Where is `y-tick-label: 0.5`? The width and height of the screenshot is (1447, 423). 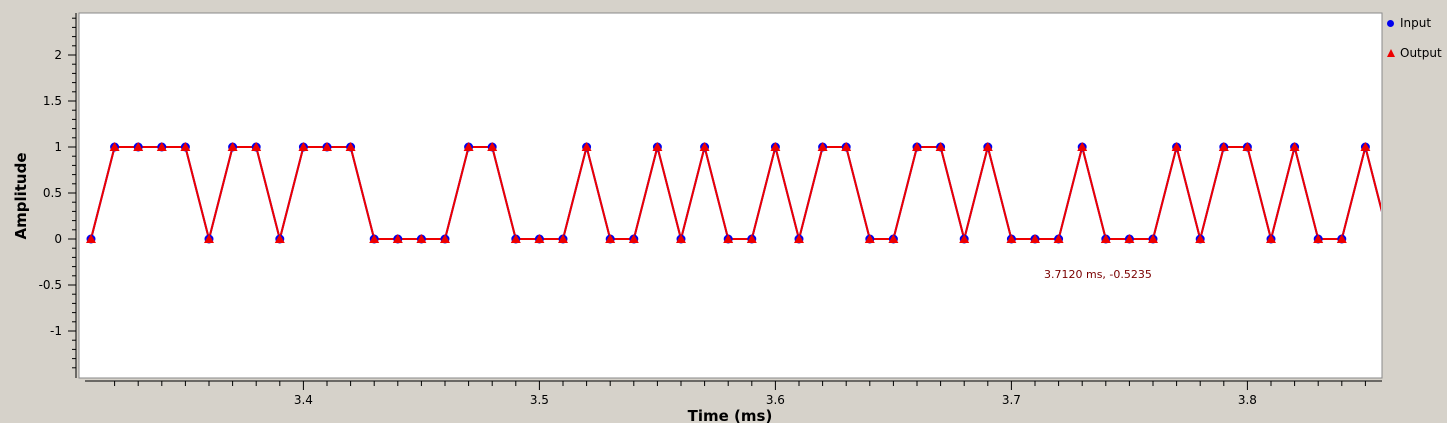 y-tick-label: 0.5 is located at coordinates (52, 193).